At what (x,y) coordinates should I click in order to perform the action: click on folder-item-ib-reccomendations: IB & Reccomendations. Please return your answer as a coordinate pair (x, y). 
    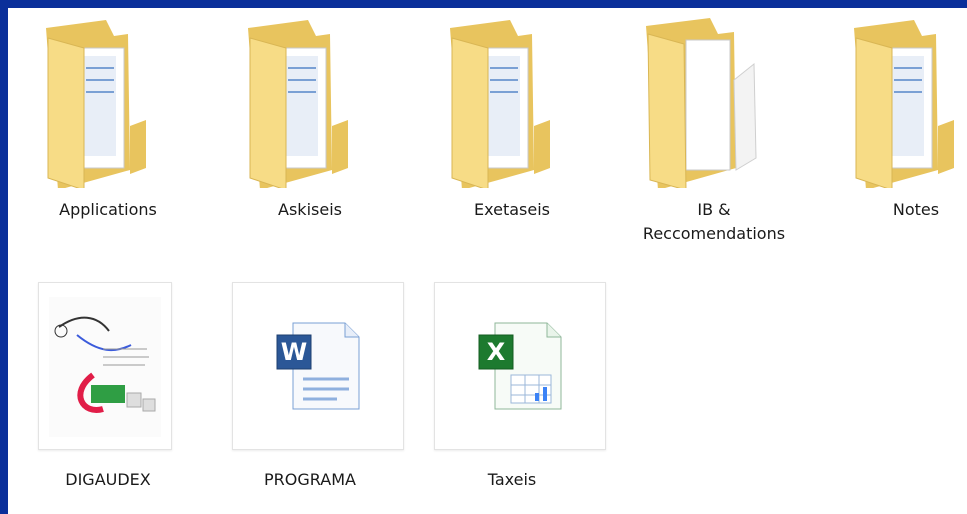
    Looking at the image, I should click on (714, 125).